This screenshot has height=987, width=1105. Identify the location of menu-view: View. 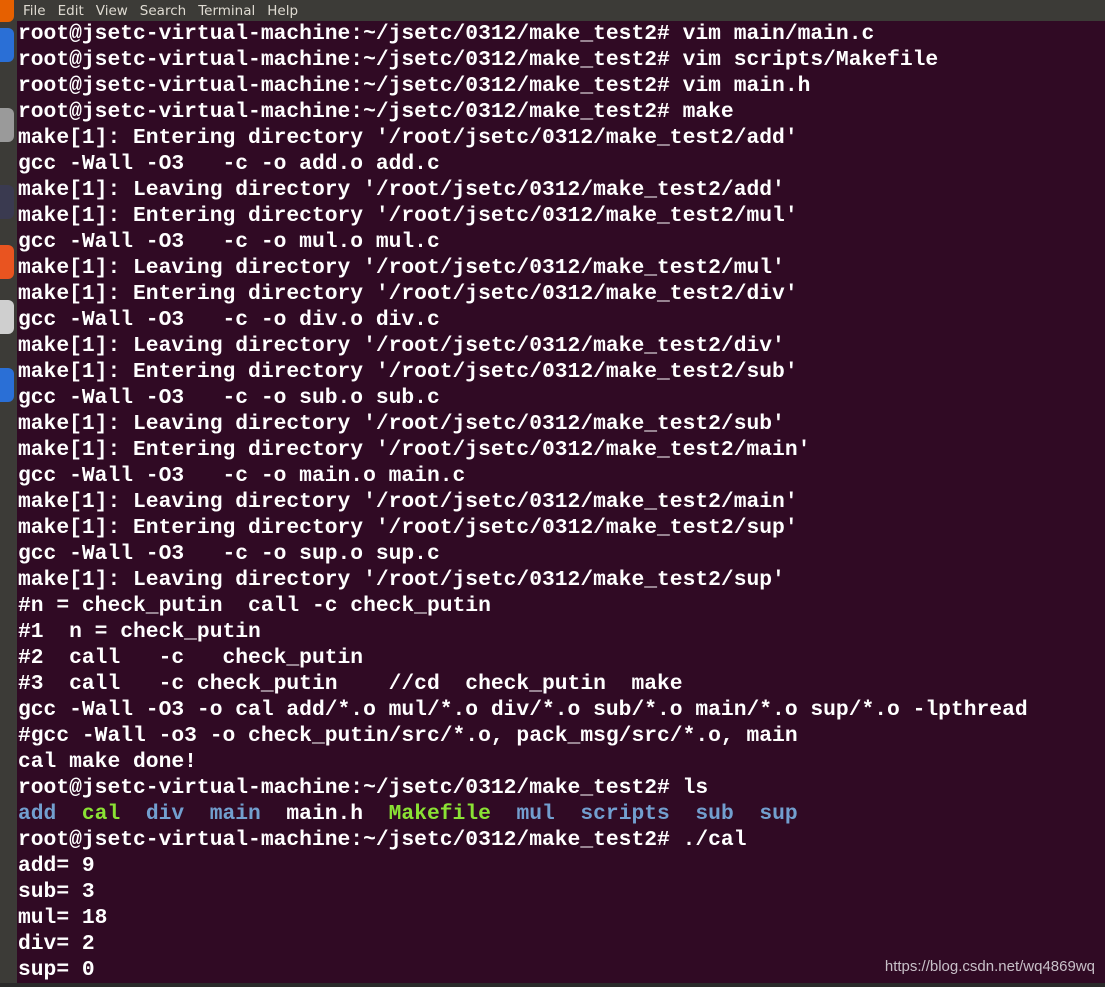
(112, 11).